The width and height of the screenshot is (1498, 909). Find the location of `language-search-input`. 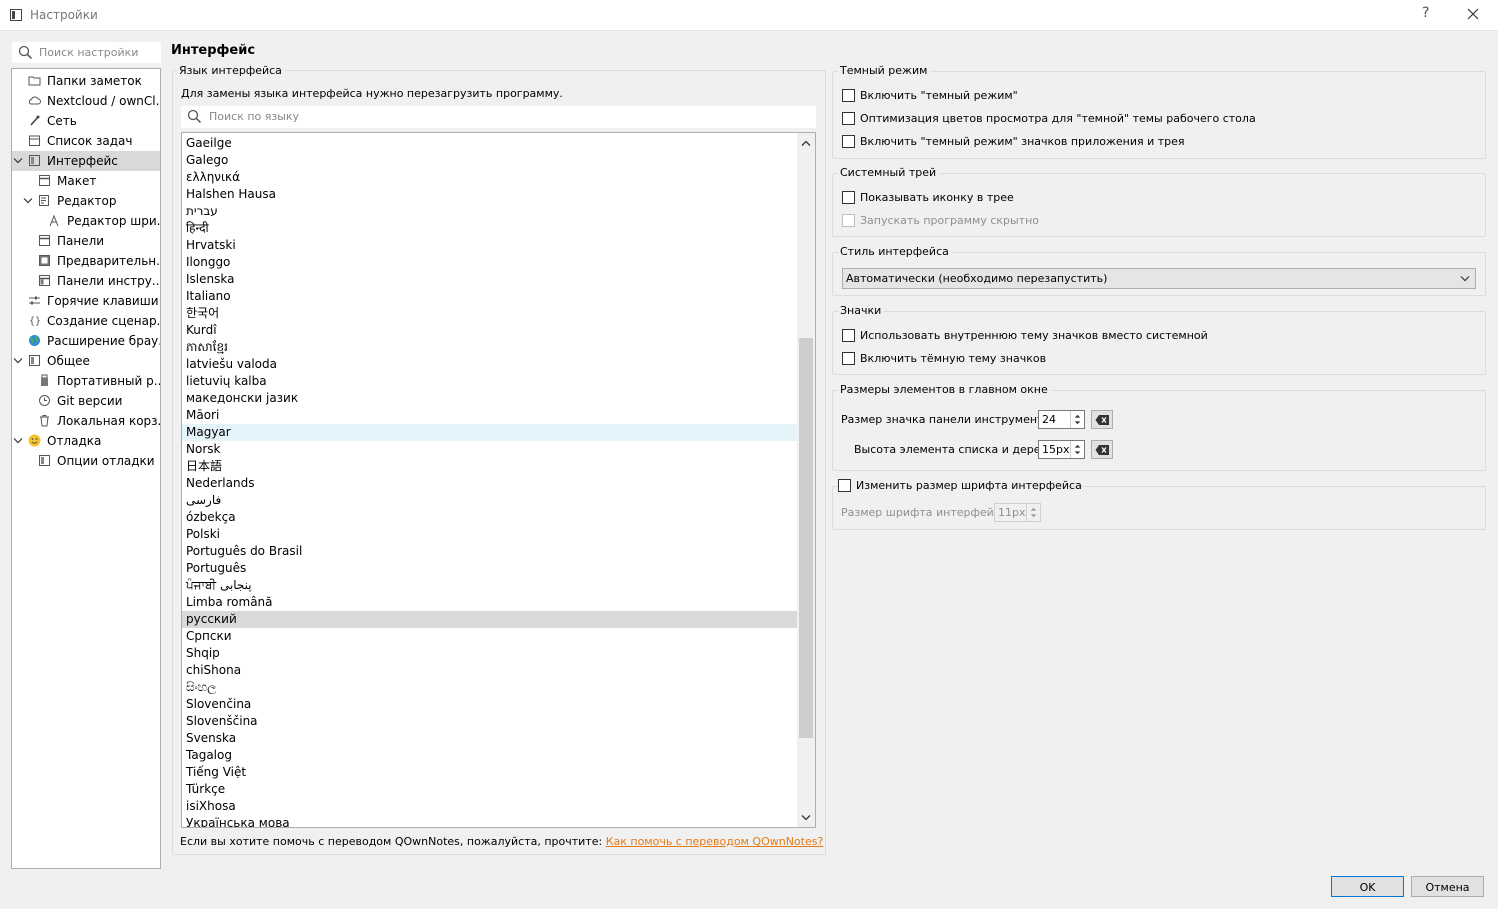

language-search-input is located at coordinates (504, 116).